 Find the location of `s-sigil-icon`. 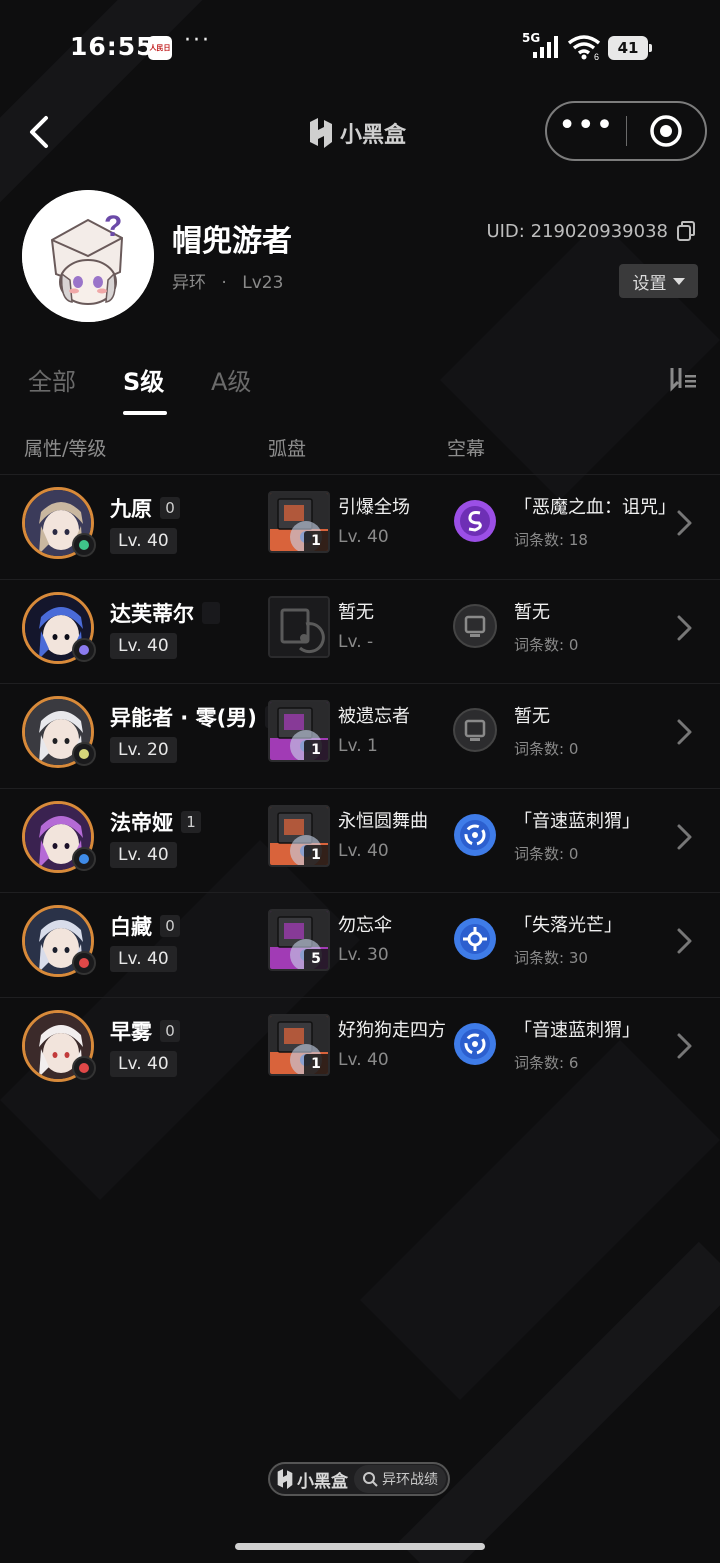

s-sigil-icon is located at coordinates (475, 521).